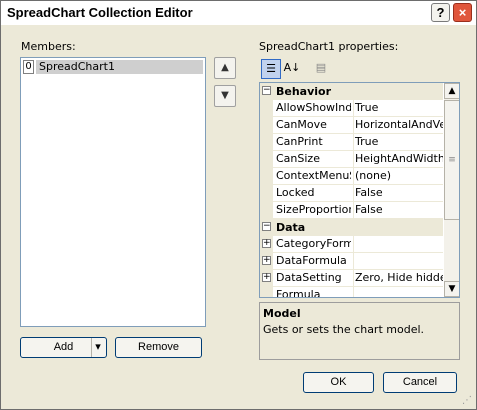  I want to click on window-title: SpreadChart Collection Editor, so click(100, 12).